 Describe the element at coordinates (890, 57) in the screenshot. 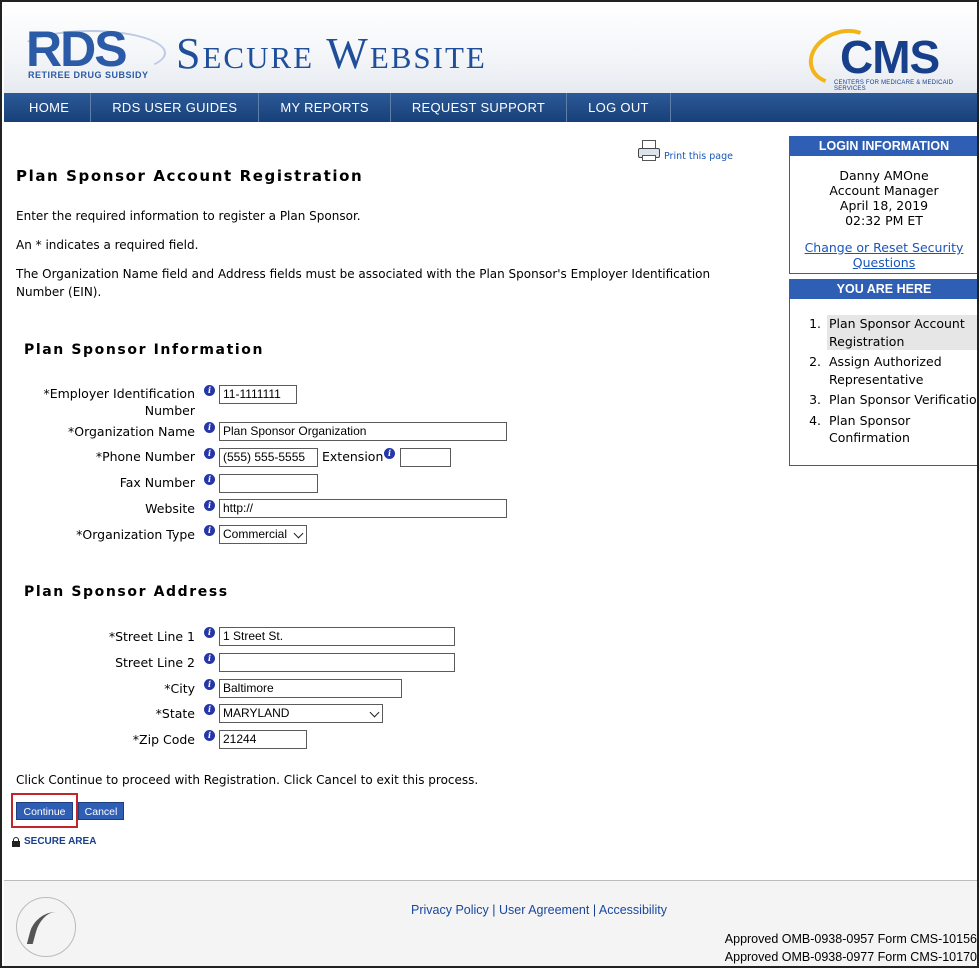

I see `cms-logo: CMS` at that location.